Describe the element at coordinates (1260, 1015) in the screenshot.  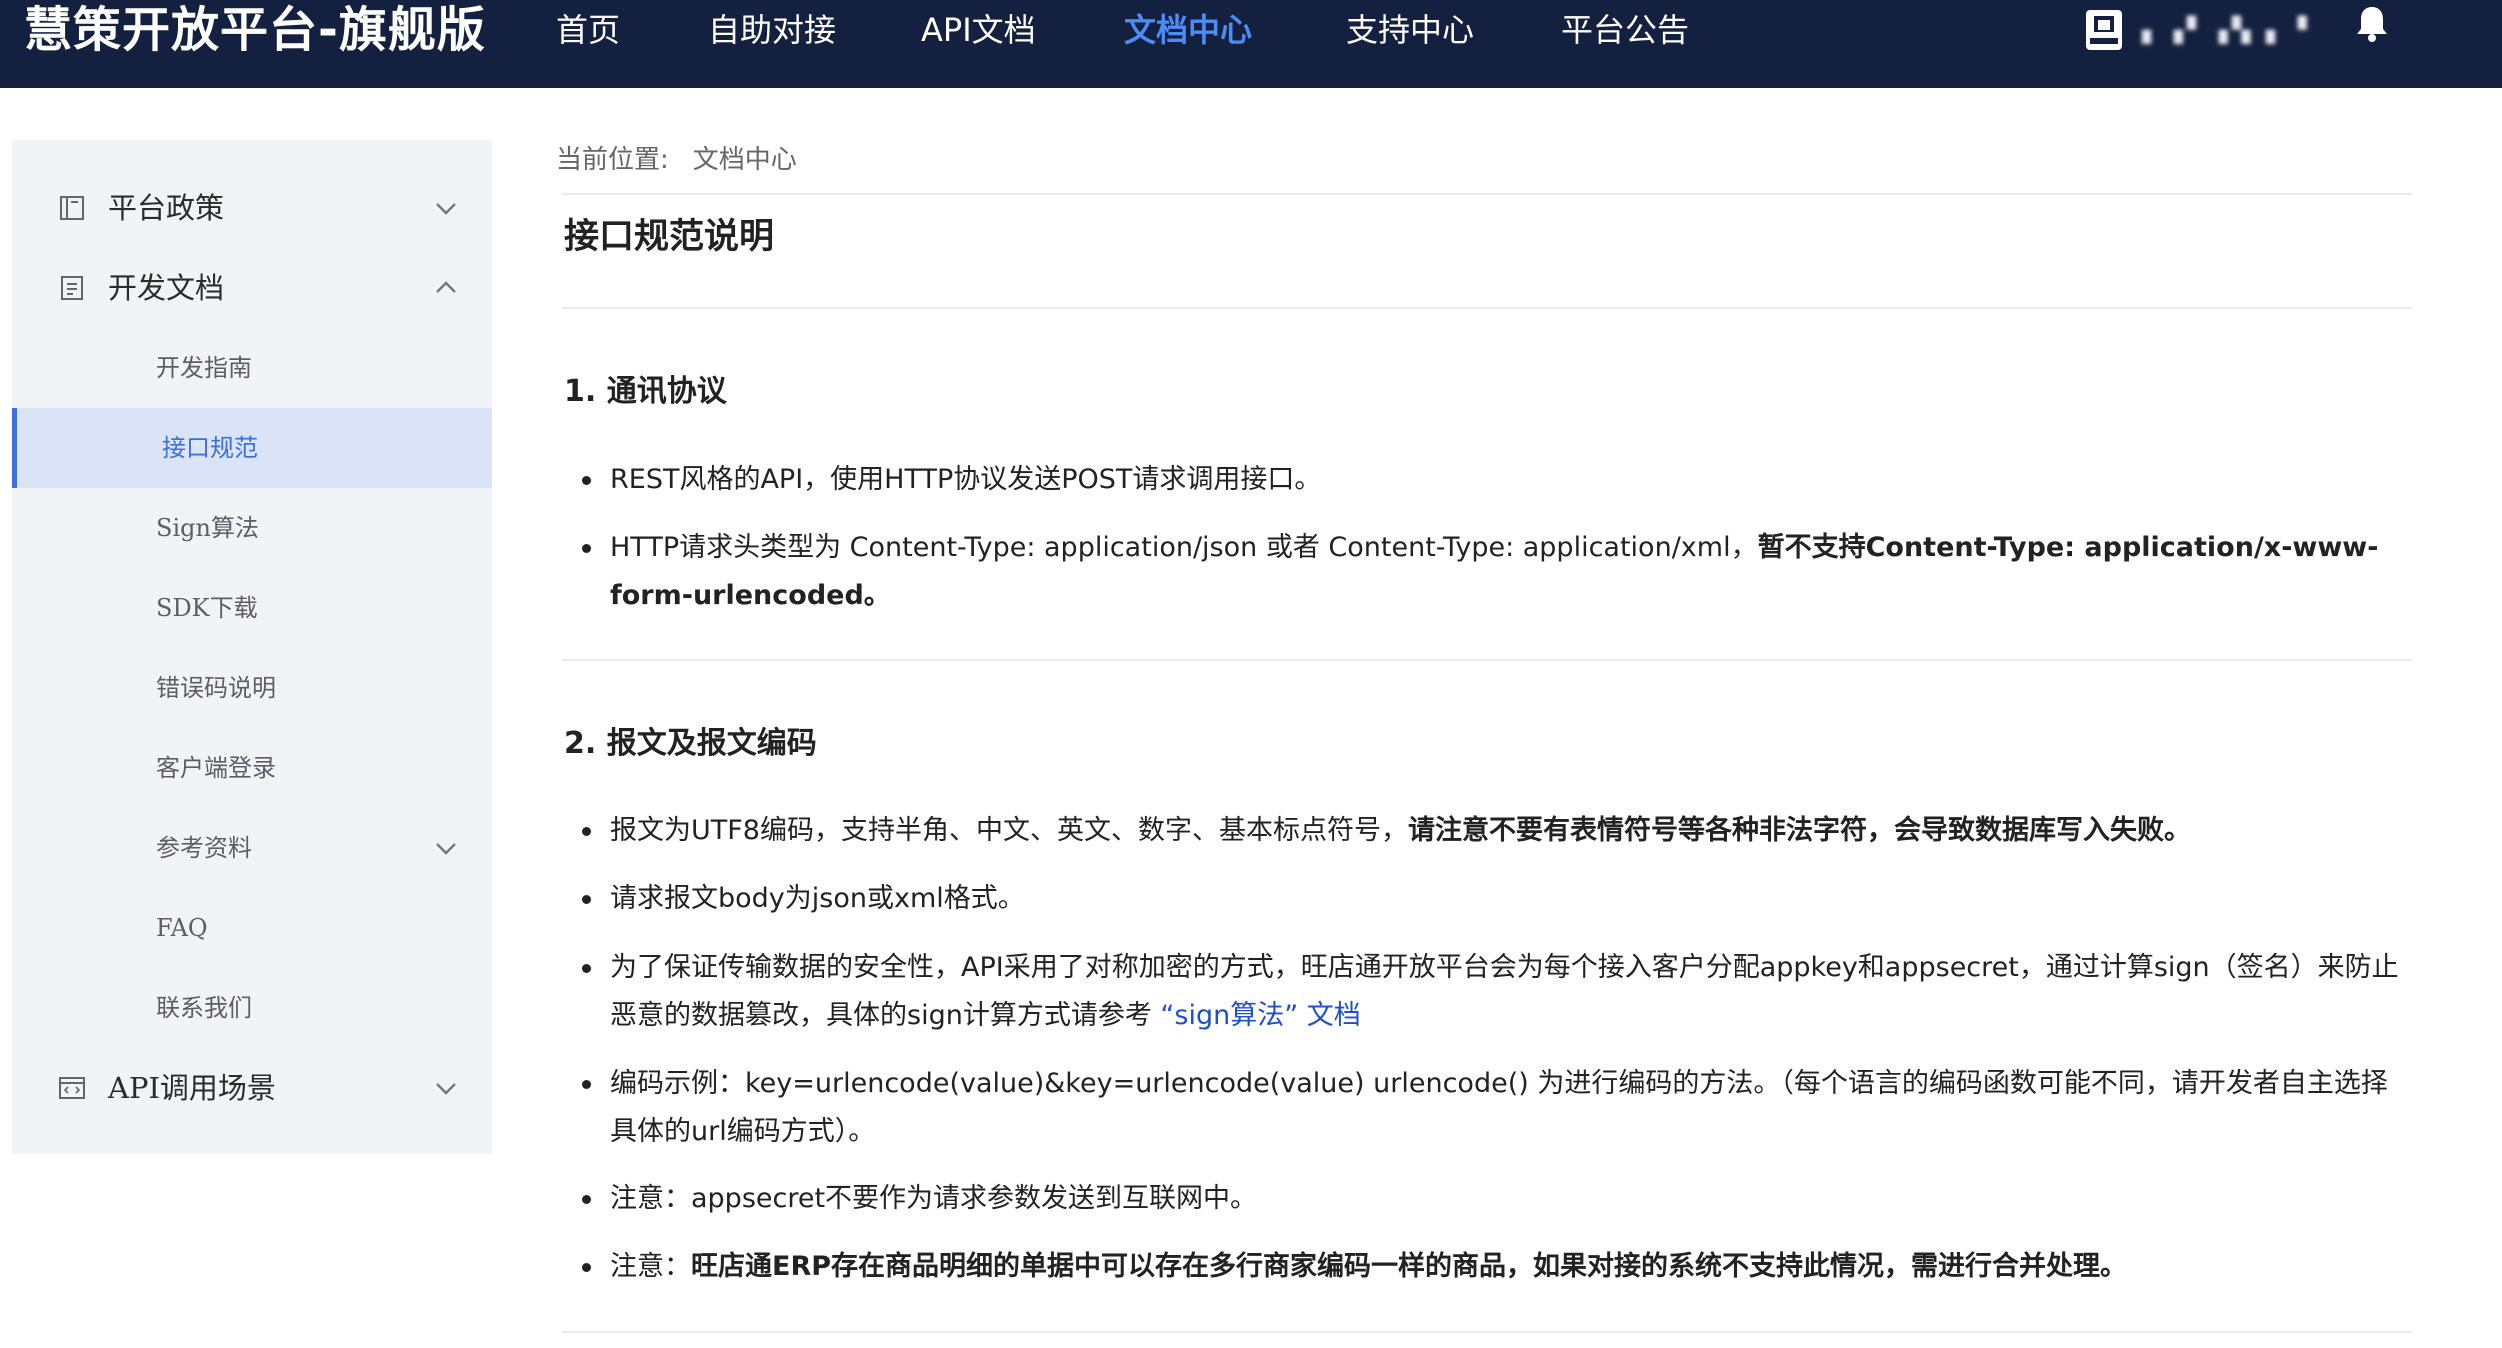
I see `sign-algorithm-doc-link: “sign算法” 文档` at that location.